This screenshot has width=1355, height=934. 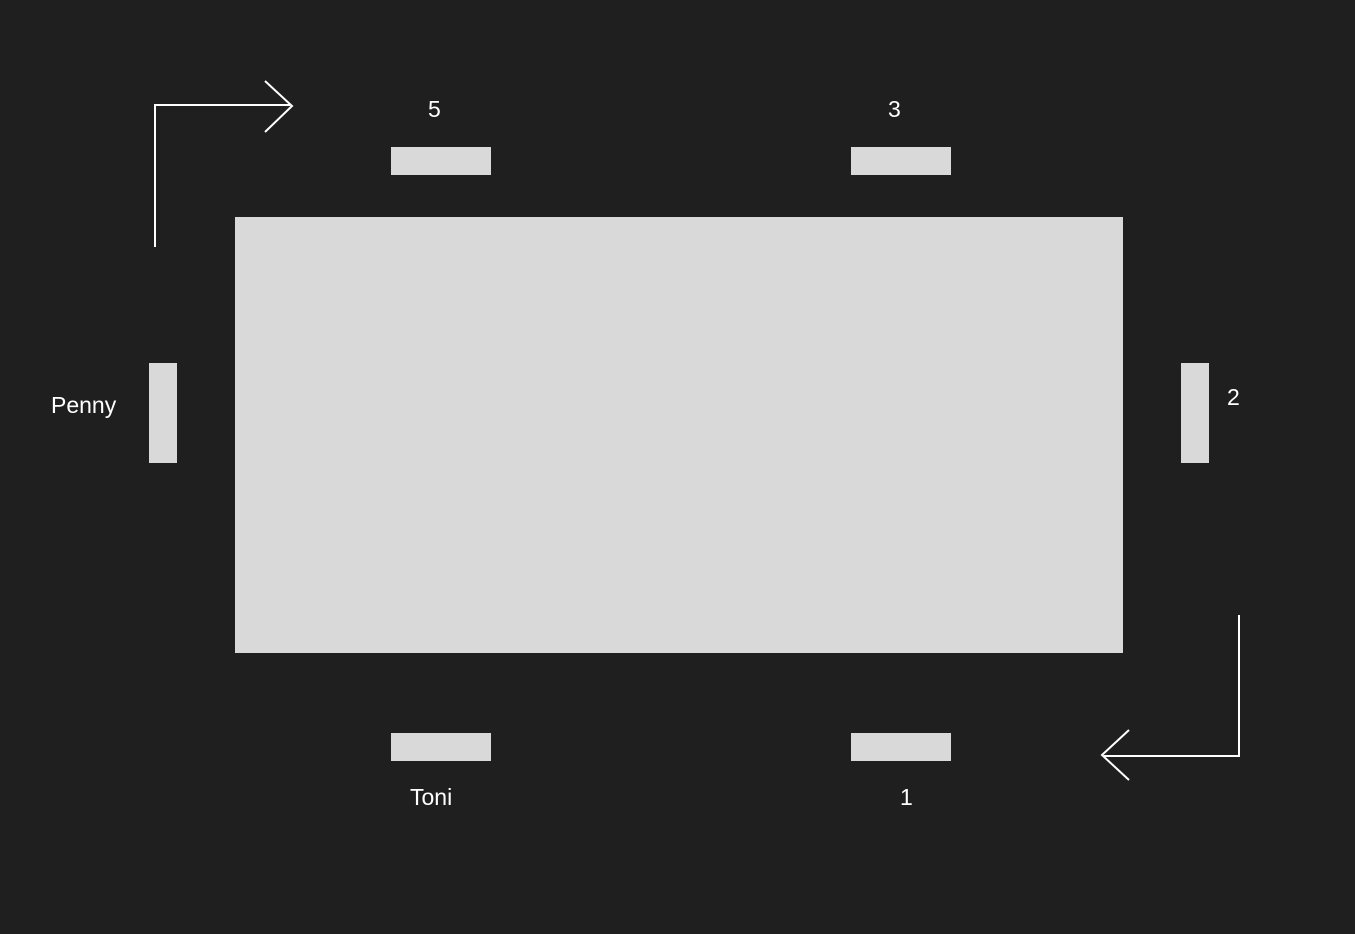 I want to click on chair-bottom-left, so click(x=441, y=747).